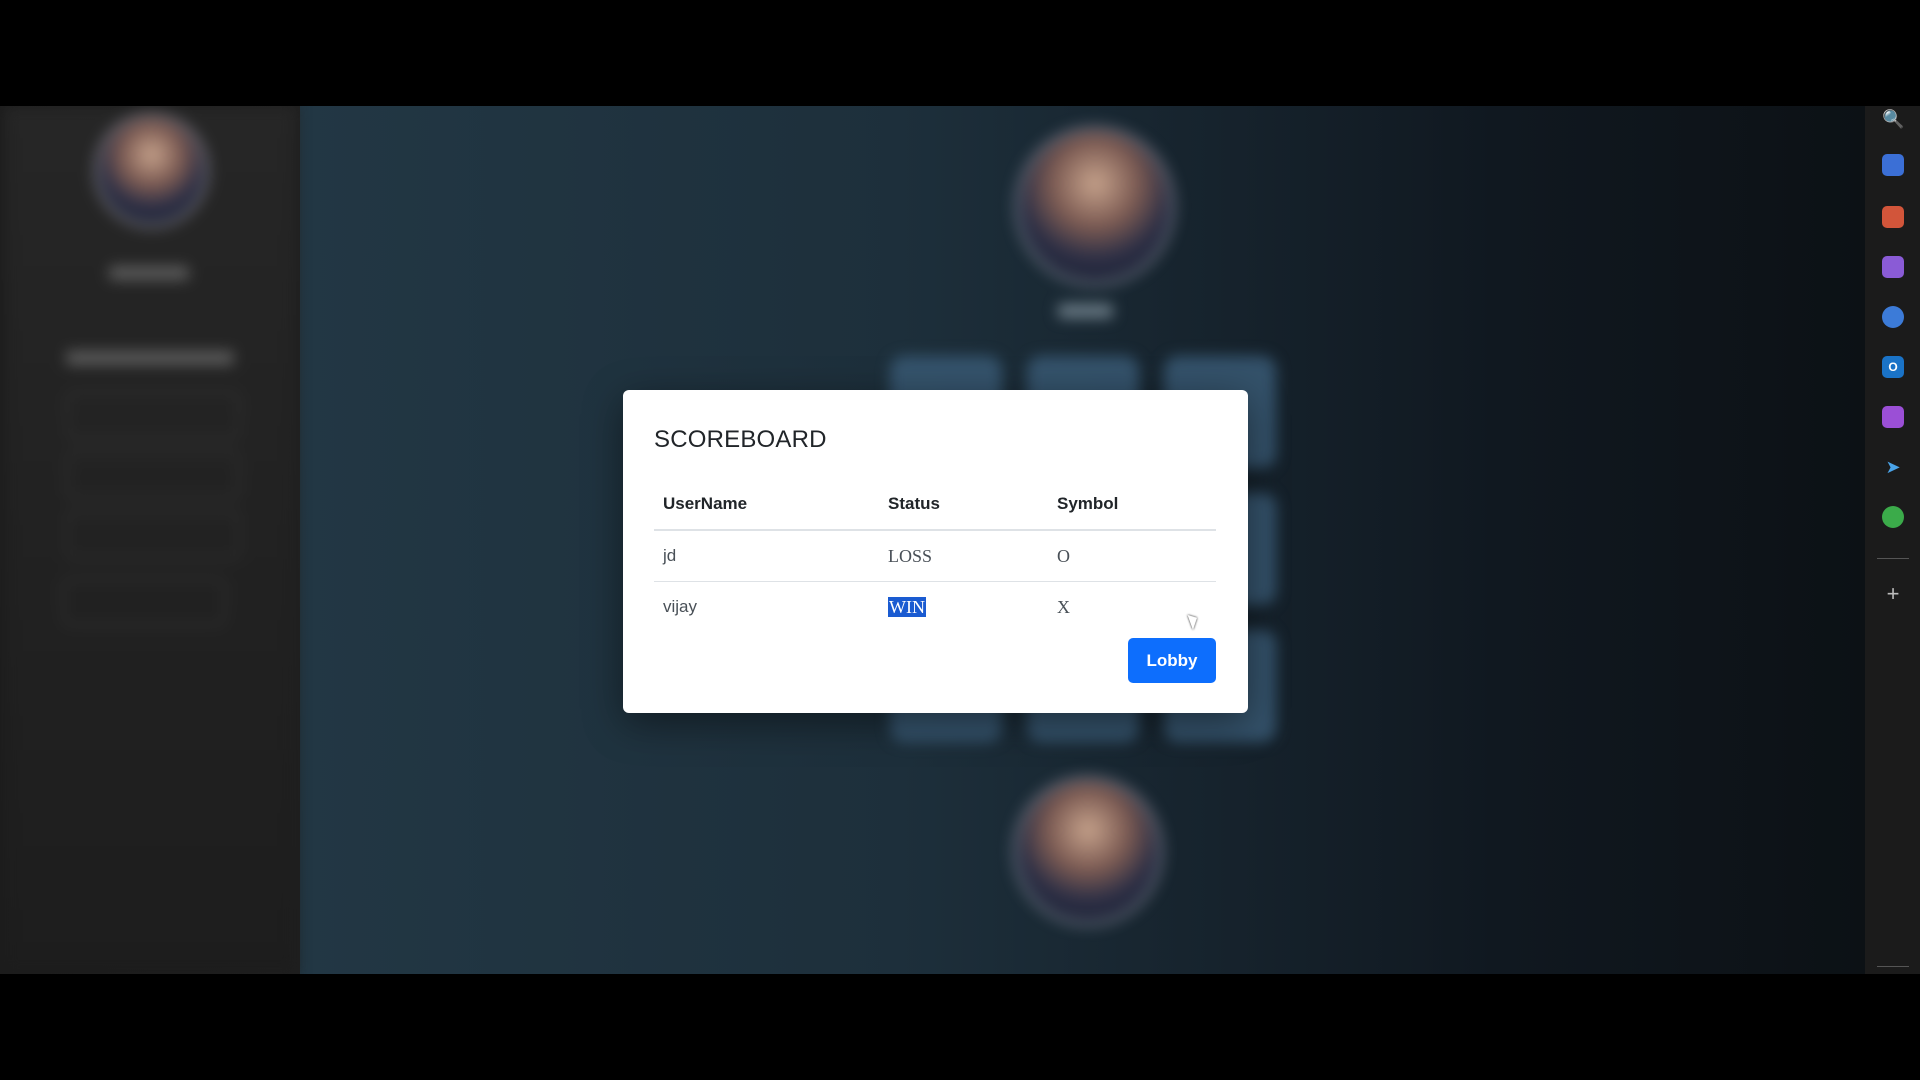 The width and height of the screenshot is (1920, 1080). Describe the element at coordinates (1893, 594) in the screenshot. I see `add-icon: +` at that location.